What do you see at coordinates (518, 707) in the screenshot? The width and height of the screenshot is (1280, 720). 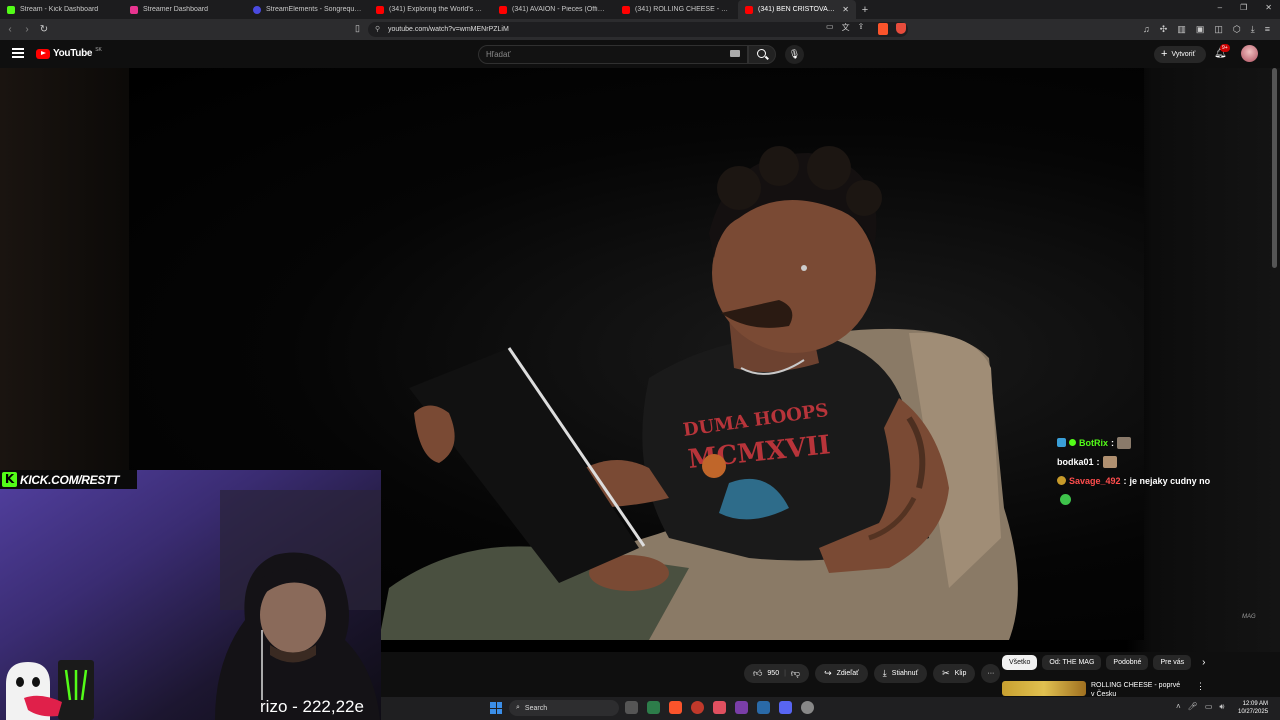 I see `search-icon: ⌕` at bounding box center [518, 707].